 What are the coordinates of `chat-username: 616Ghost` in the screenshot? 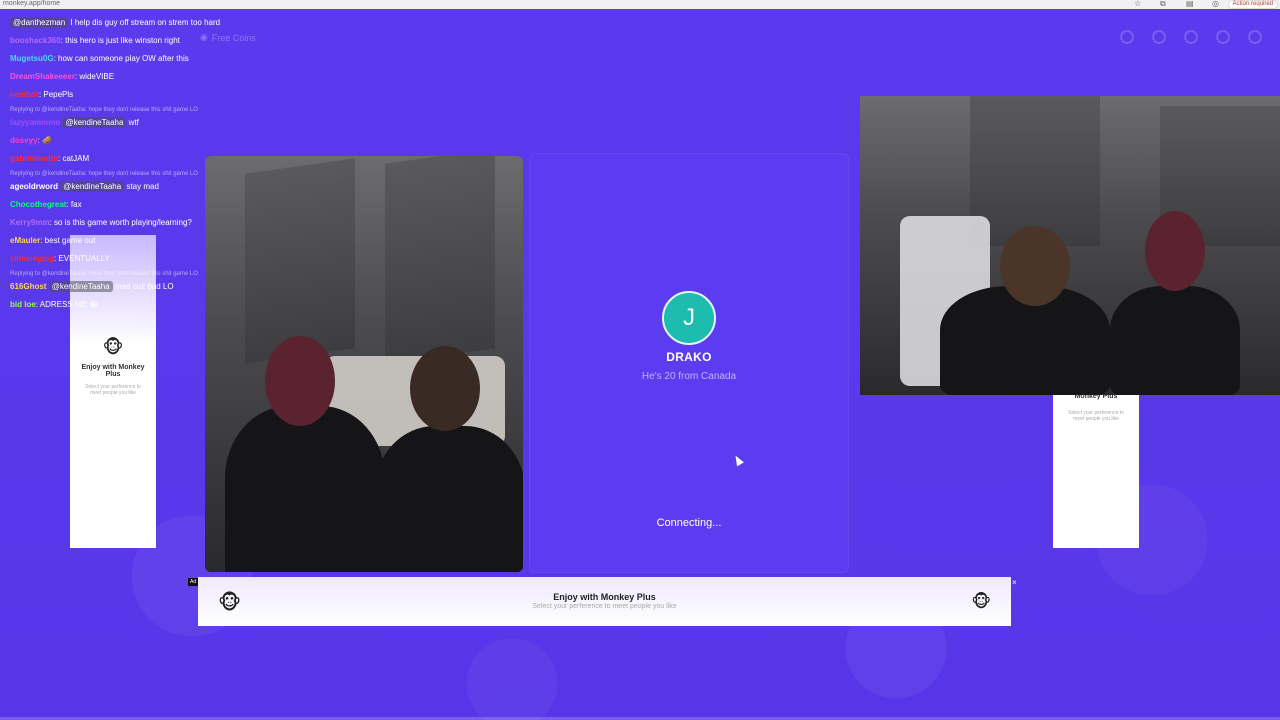 It's located at (28, 286).